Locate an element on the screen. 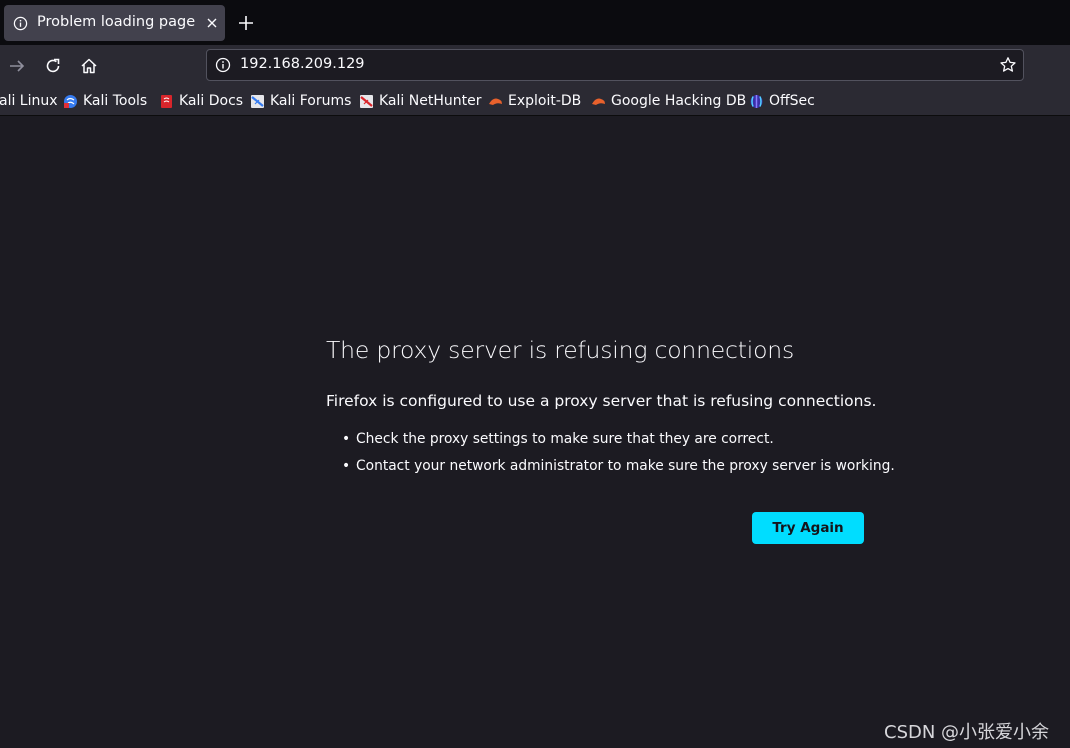 The image size is (1070, 748). offsec-icon is located at coordinates (756, 101).